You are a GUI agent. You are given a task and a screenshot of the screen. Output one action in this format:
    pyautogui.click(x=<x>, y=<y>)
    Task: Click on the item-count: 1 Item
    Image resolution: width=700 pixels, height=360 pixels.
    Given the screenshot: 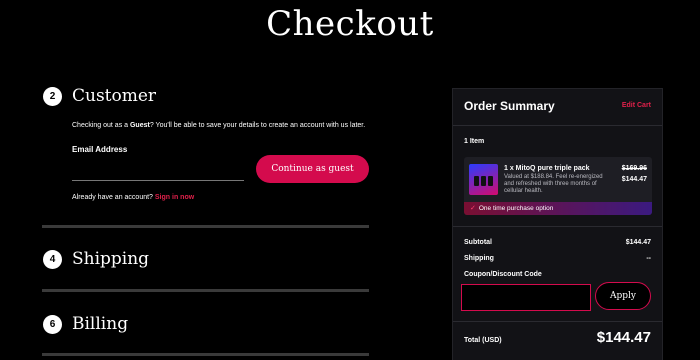 What is the action you would take?
    pyautogui.click(x=474, y=141)
    